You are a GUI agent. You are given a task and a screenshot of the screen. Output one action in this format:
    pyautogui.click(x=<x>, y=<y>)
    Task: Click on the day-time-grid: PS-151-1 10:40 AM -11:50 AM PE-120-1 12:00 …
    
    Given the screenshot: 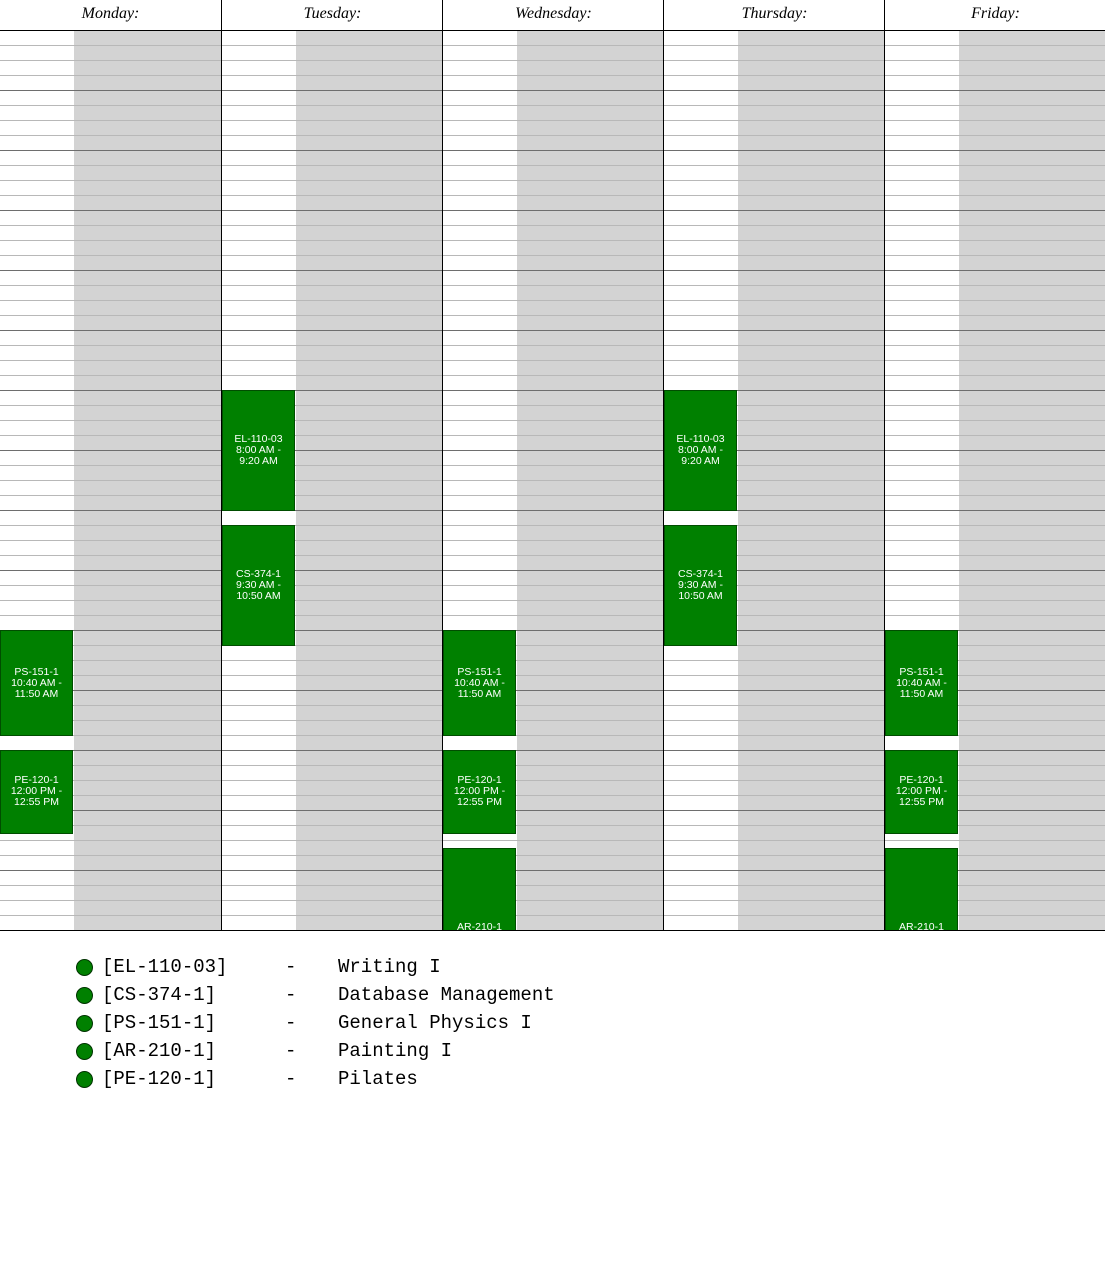 What is the action you would take?
    pyautogui.click(x=110, y=481)
    